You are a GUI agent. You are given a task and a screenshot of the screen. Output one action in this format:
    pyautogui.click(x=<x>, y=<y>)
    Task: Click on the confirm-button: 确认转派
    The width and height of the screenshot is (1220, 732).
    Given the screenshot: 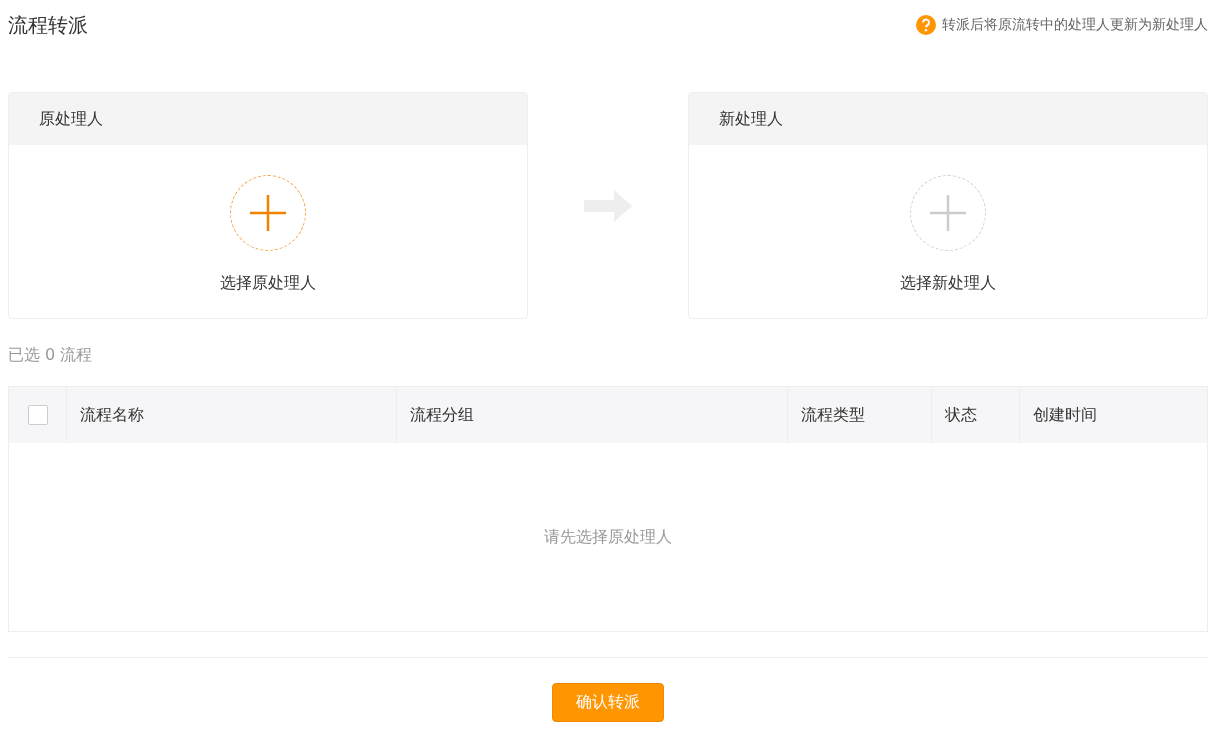 What is the action you would take?
    pyautogui.click(x=608, y=702)
    